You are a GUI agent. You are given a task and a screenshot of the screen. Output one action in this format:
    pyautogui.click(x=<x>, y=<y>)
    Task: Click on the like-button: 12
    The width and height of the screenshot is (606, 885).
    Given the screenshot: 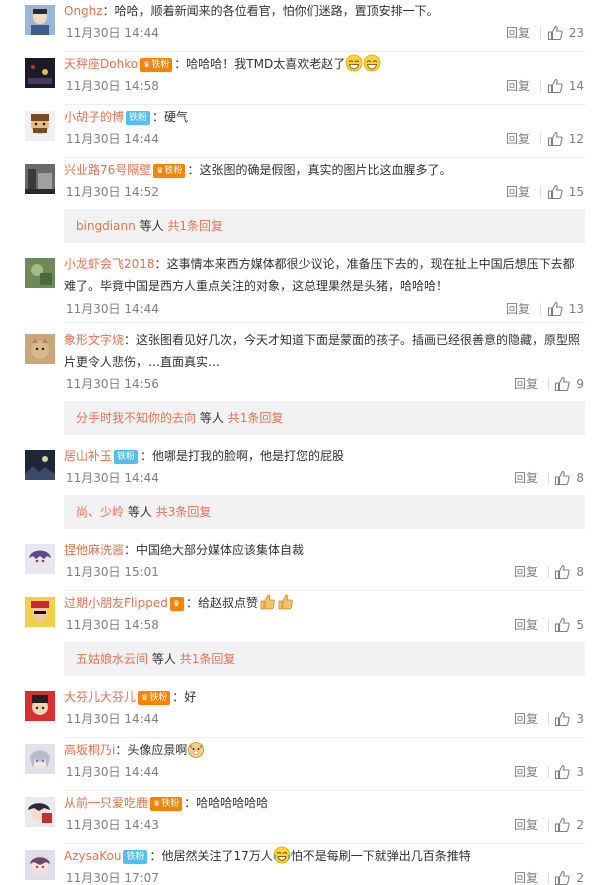 What is the action you would take?
    pyautogui.click(x=565, y=139)
    